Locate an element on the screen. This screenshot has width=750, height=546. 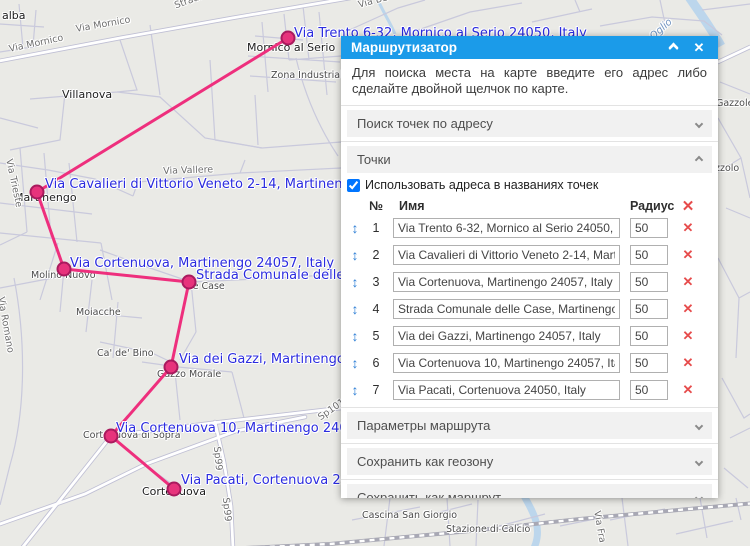
section-label: Точки is located at coordinates (374, 160).